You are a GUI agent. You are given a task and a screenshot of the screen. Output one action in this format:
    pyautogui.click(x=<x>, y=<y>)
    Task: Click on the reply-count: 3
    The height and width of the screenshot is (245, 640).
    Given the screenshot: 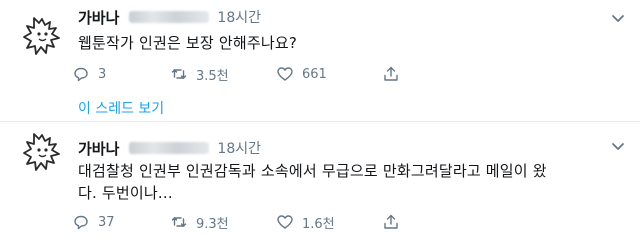 What is the action you would take?
    pyautogui.click(x=102, y=74)
    